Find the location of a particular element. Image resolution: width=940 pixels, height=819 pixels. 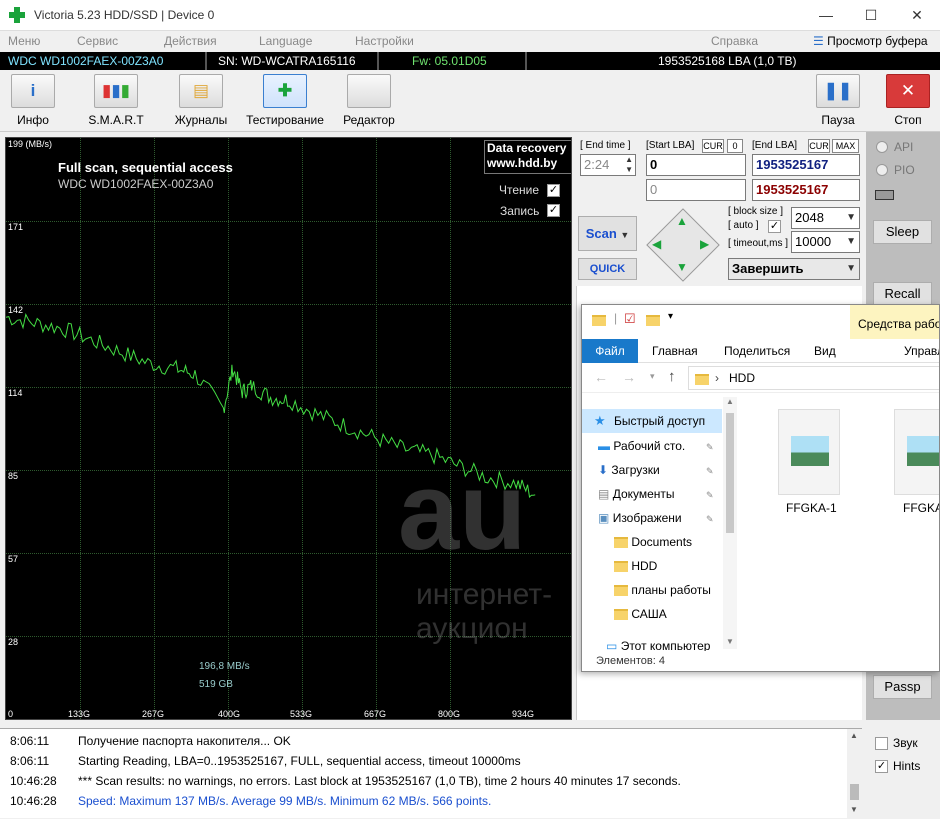

new-folder-icon is located at coordinates (653, 320).